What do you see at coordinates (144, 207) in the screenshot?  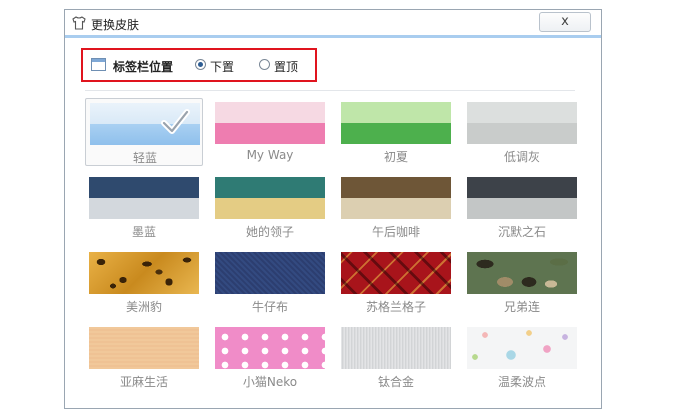 I see `skin-molan: 墨蓝` at bounding box center [144, 207].